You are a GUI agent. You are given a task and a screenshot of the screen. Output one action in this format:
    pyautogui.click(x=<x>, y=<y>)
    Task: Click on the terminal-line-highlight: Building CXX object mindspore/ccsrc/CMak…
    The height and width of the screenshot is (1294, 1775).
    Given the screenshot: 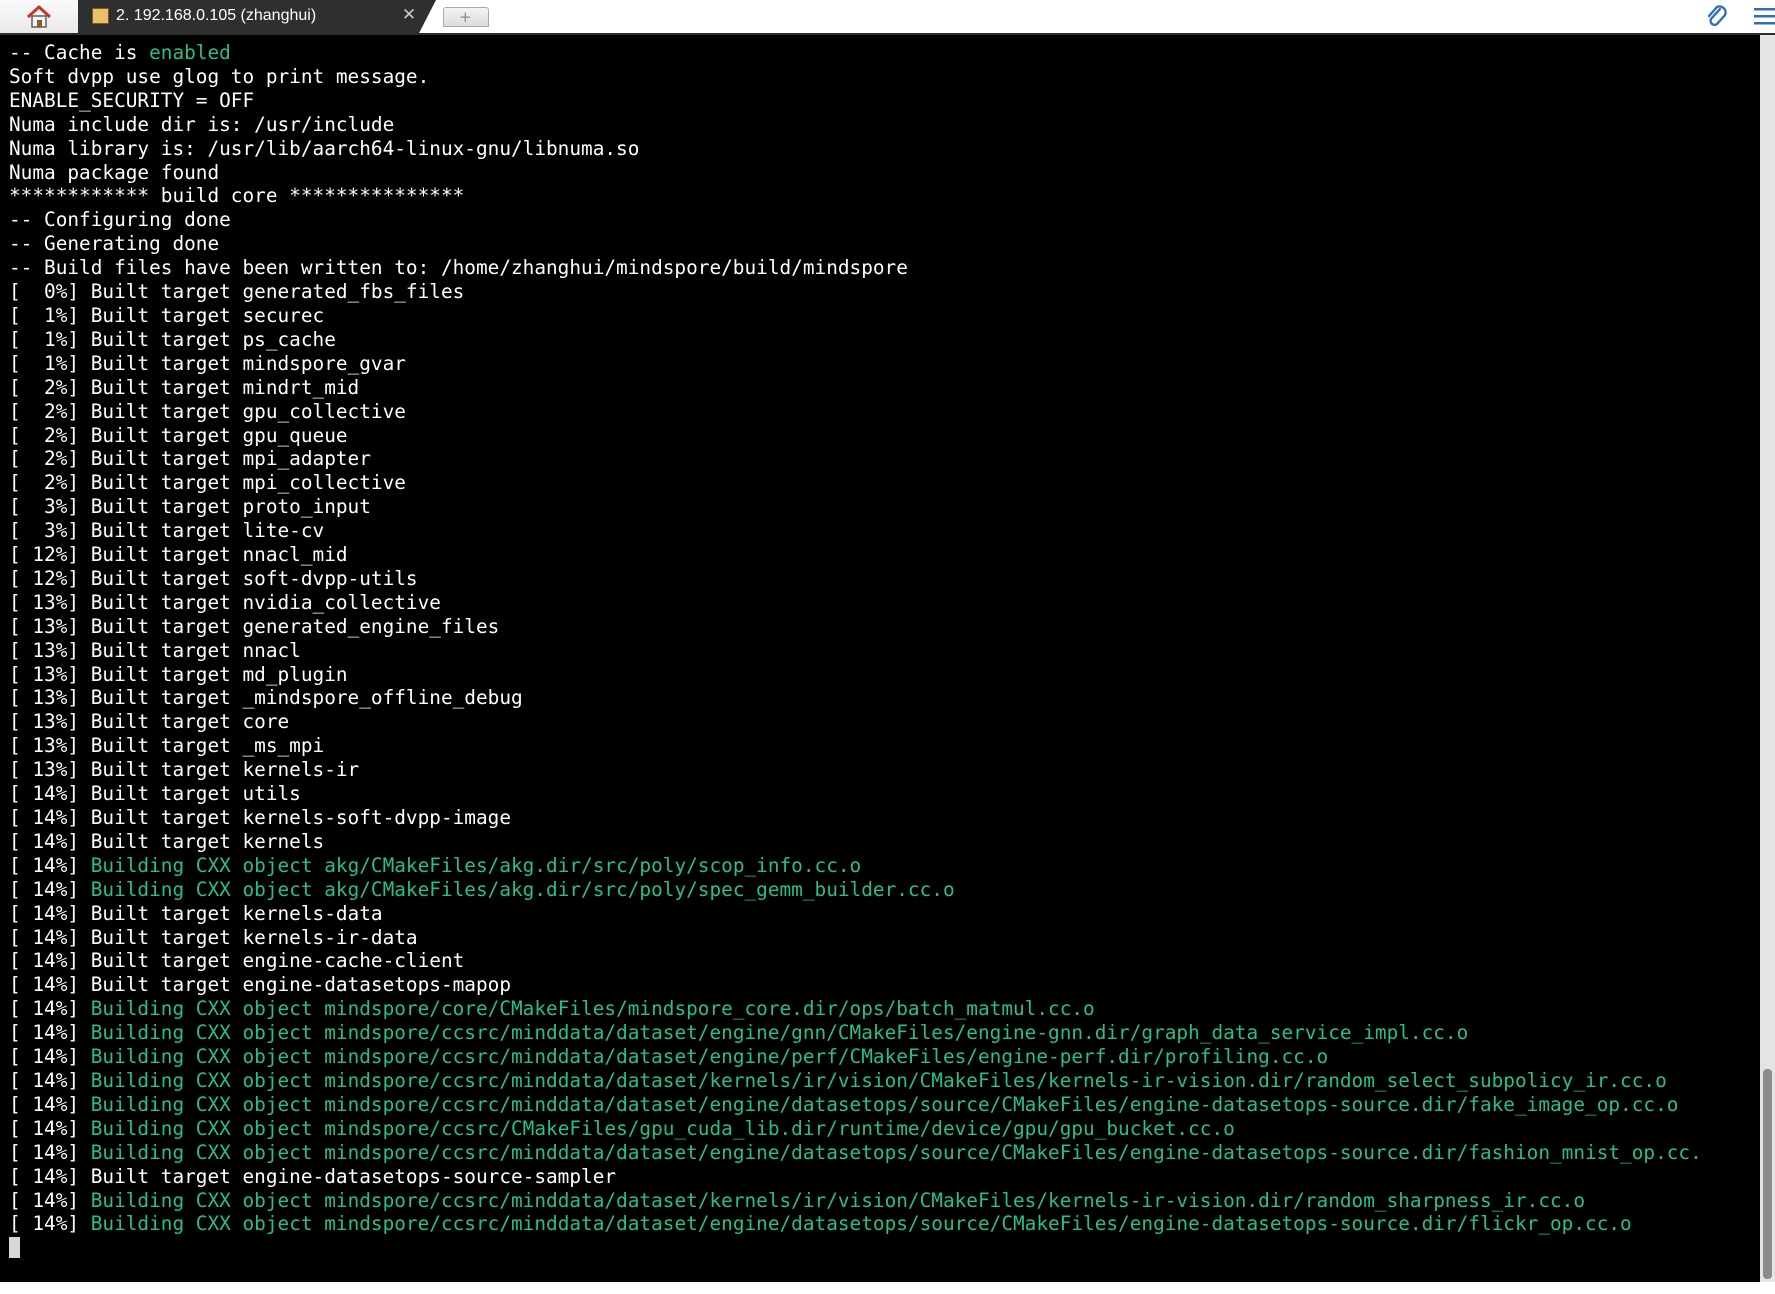 What is the action you would take?
    pyautogui.click(x=662, y=1128)
    